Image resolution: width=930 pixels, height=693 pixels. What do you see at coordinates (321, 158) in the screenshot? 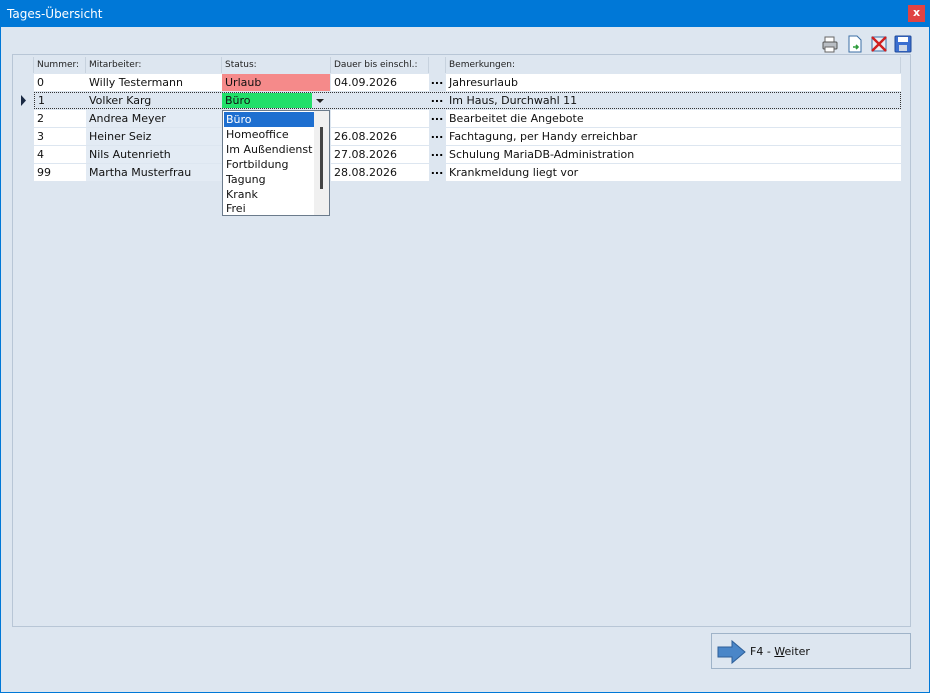
I see `scrollbar-thumb` at bounding box center [321, 158].